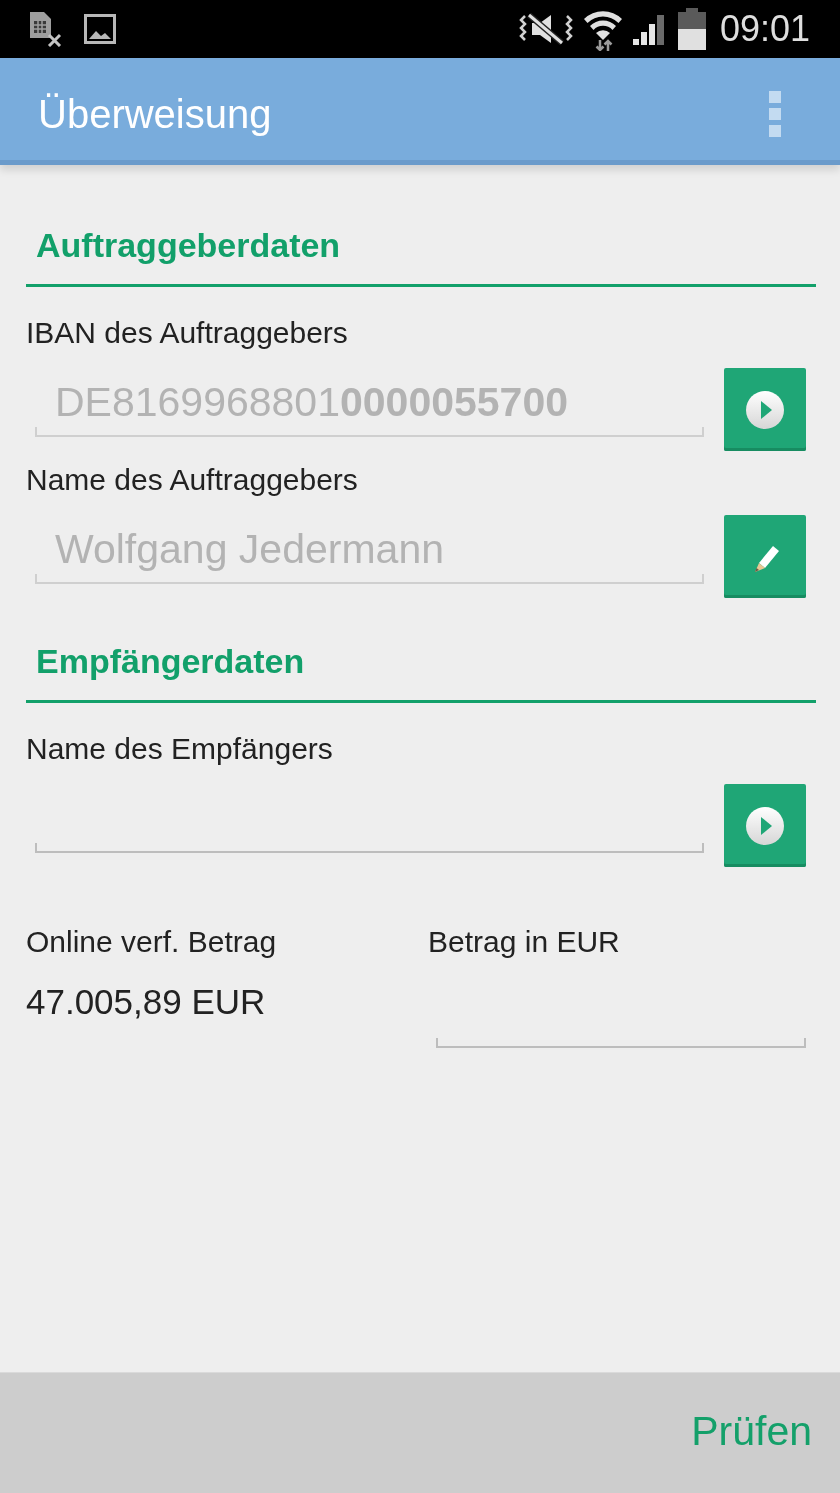  I want to click on field-label: Name des Auftraggebers, so click(192, 480).